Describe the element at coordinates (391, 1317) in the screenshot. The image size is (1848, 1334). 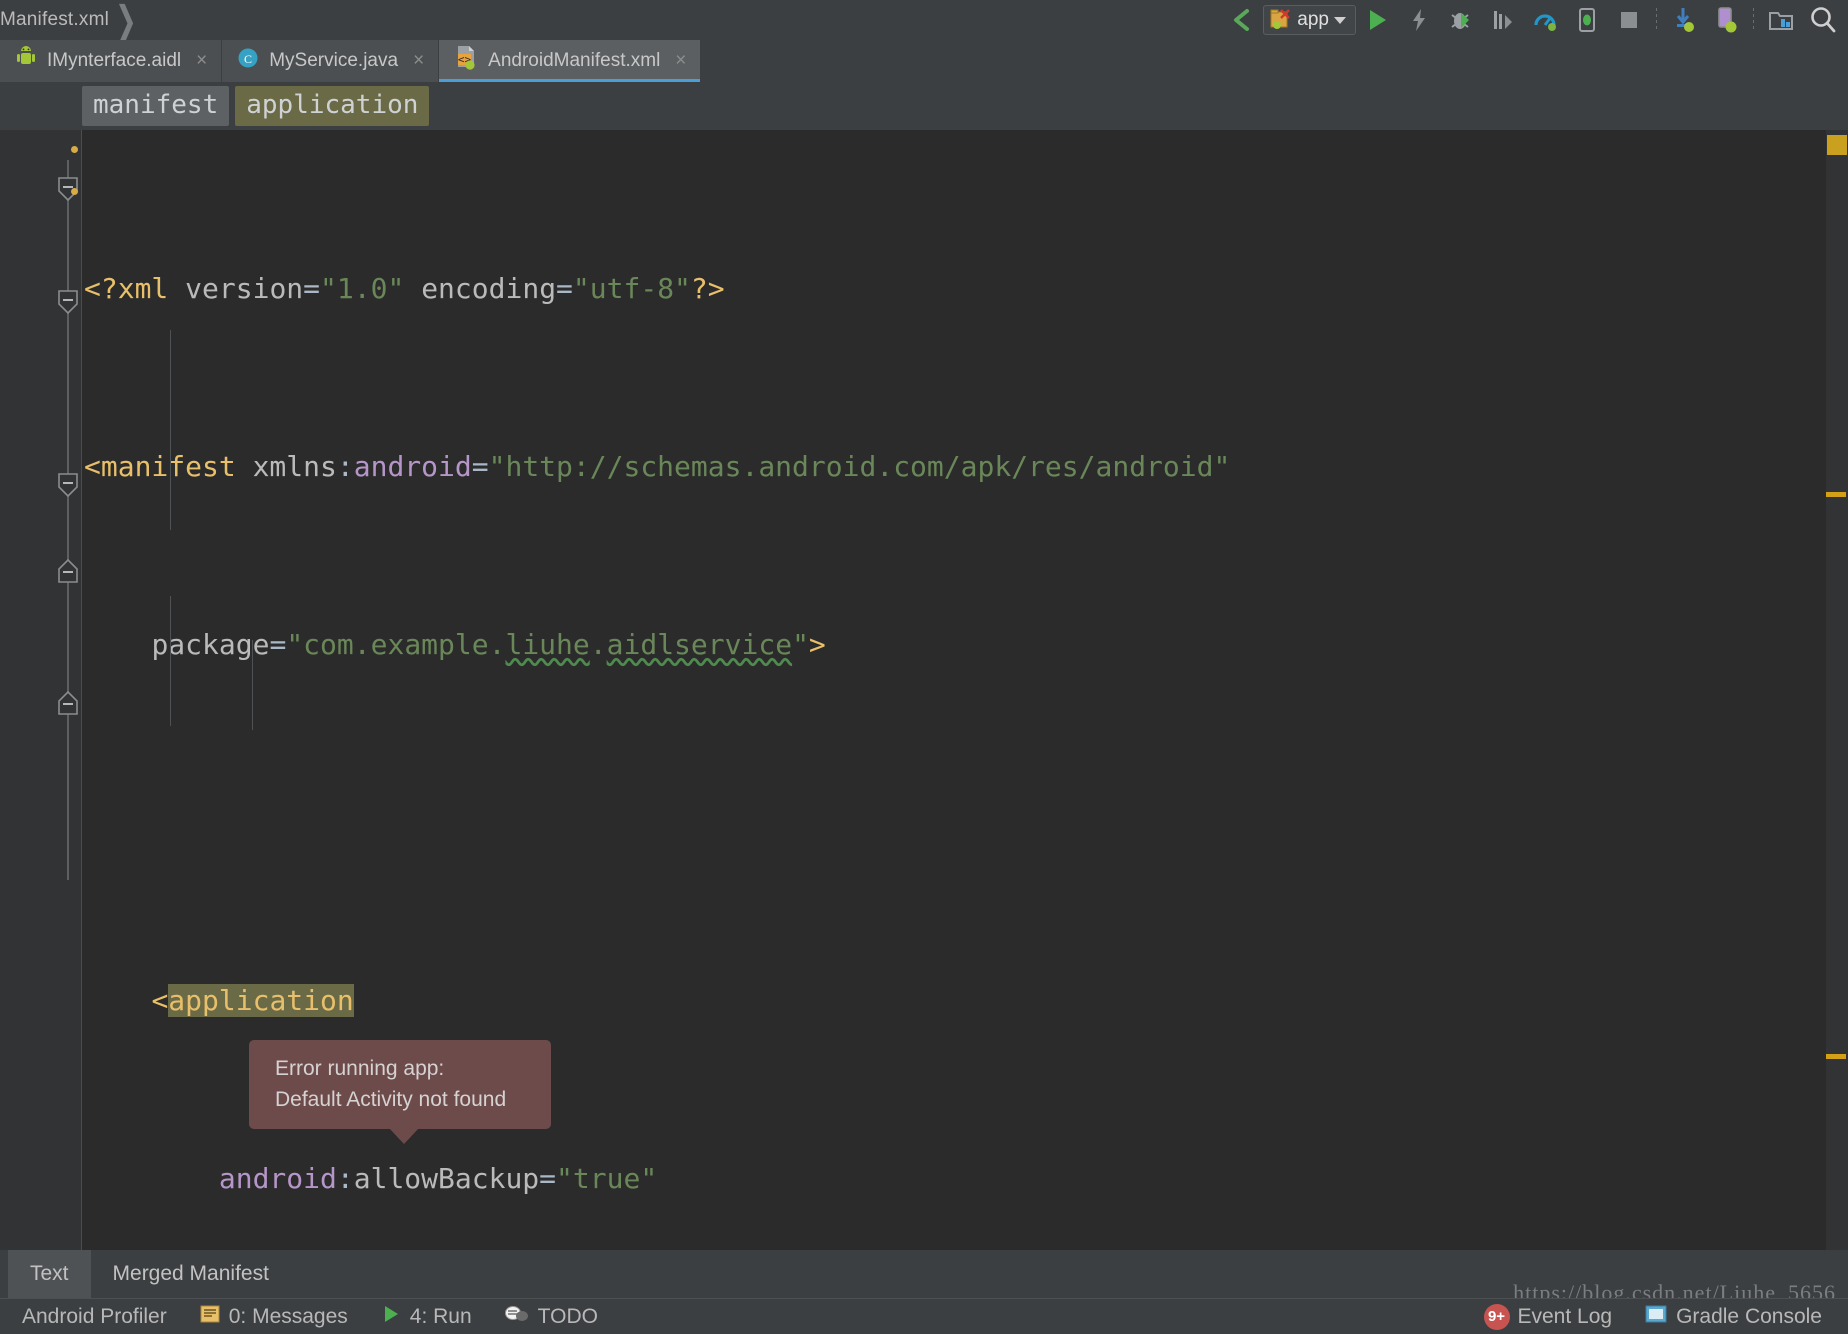
I see `run-green-icon` at that location.